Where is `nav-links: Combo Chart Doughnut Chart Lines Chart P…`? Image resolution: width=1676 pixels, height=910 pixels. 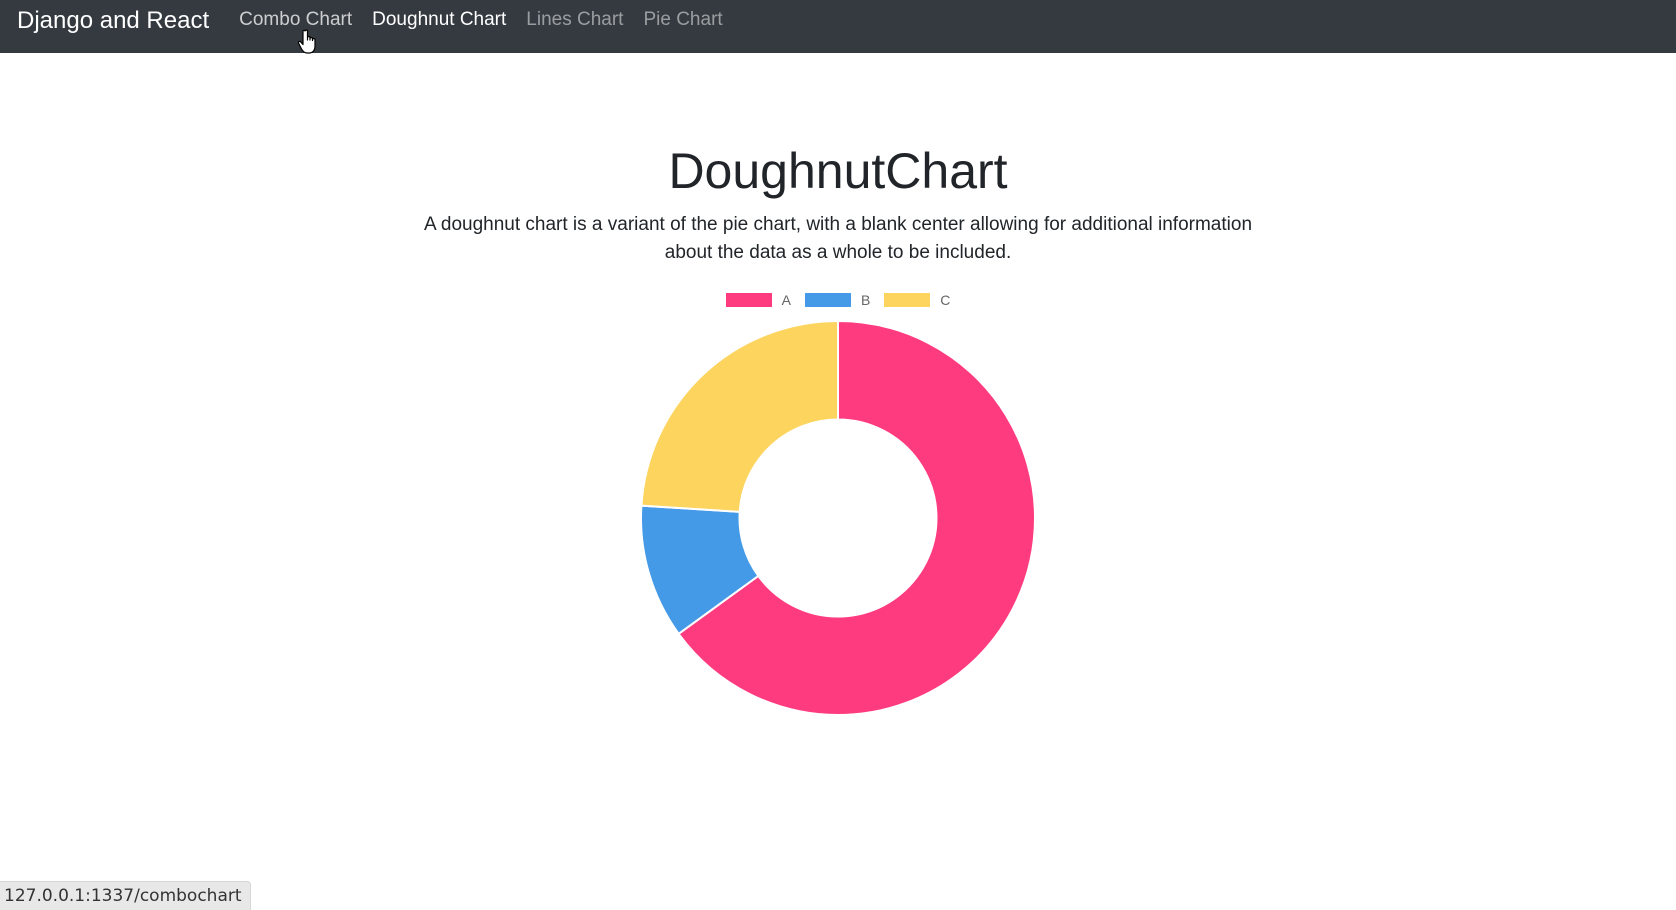 nav-links: Combo Chart Doughnut Chart Lines Chart P… is located at coordinates (481, 15).